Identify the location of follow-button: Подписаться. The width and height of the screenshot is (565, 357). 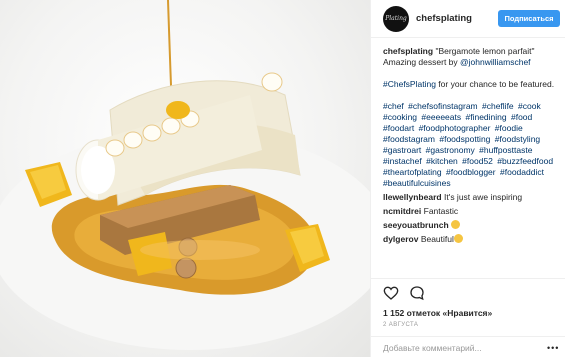
(529, 18).